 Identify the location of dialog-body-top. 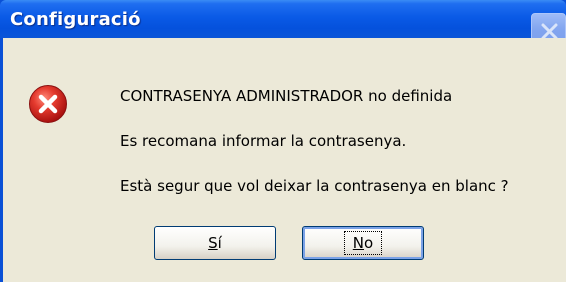
(284, 49).